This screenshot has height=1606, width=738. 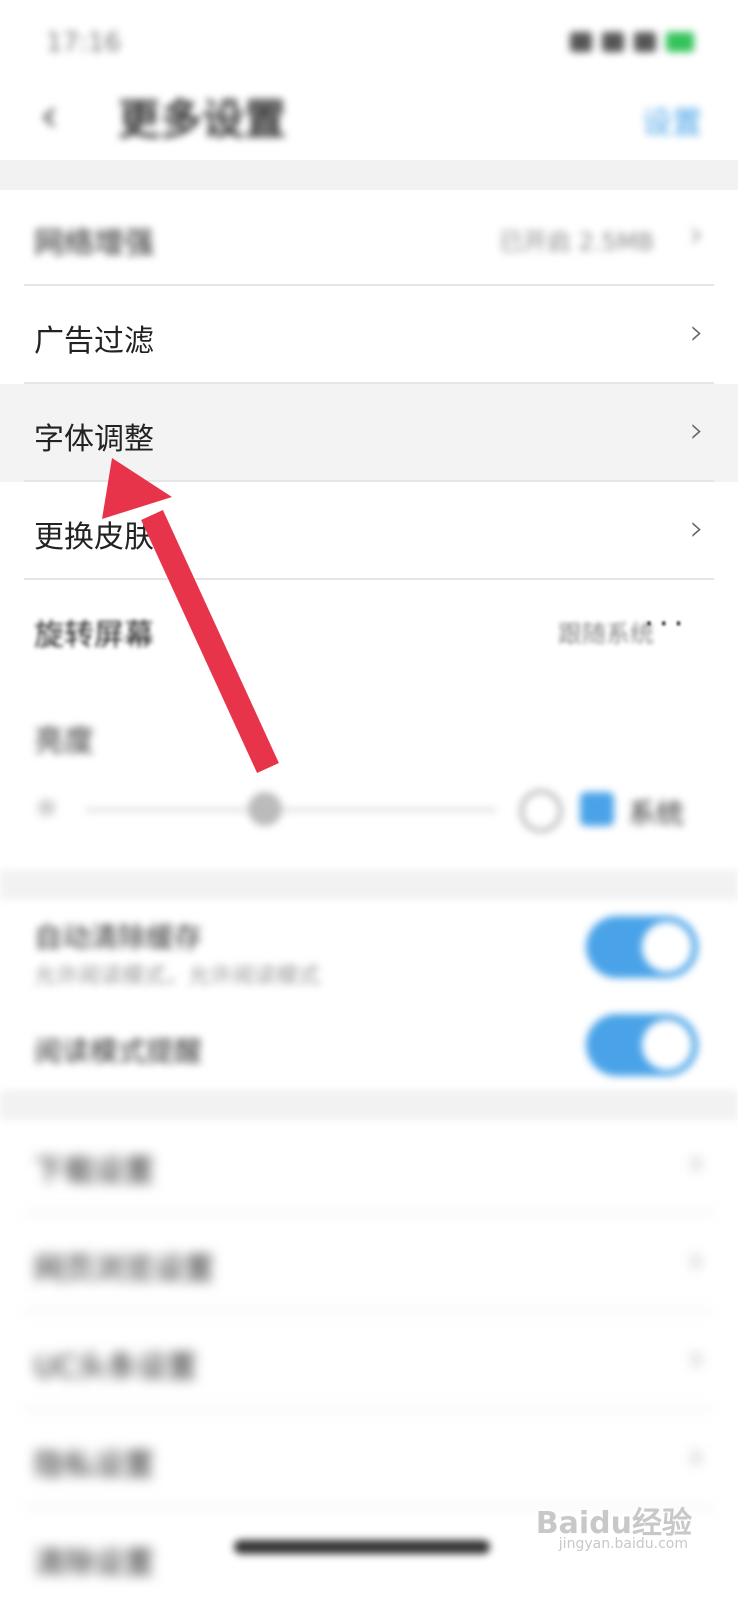 What do you see at coordinates (210, 641) in the screenshot?
I see `arrow-shaft` at bounding box center [210, 641].